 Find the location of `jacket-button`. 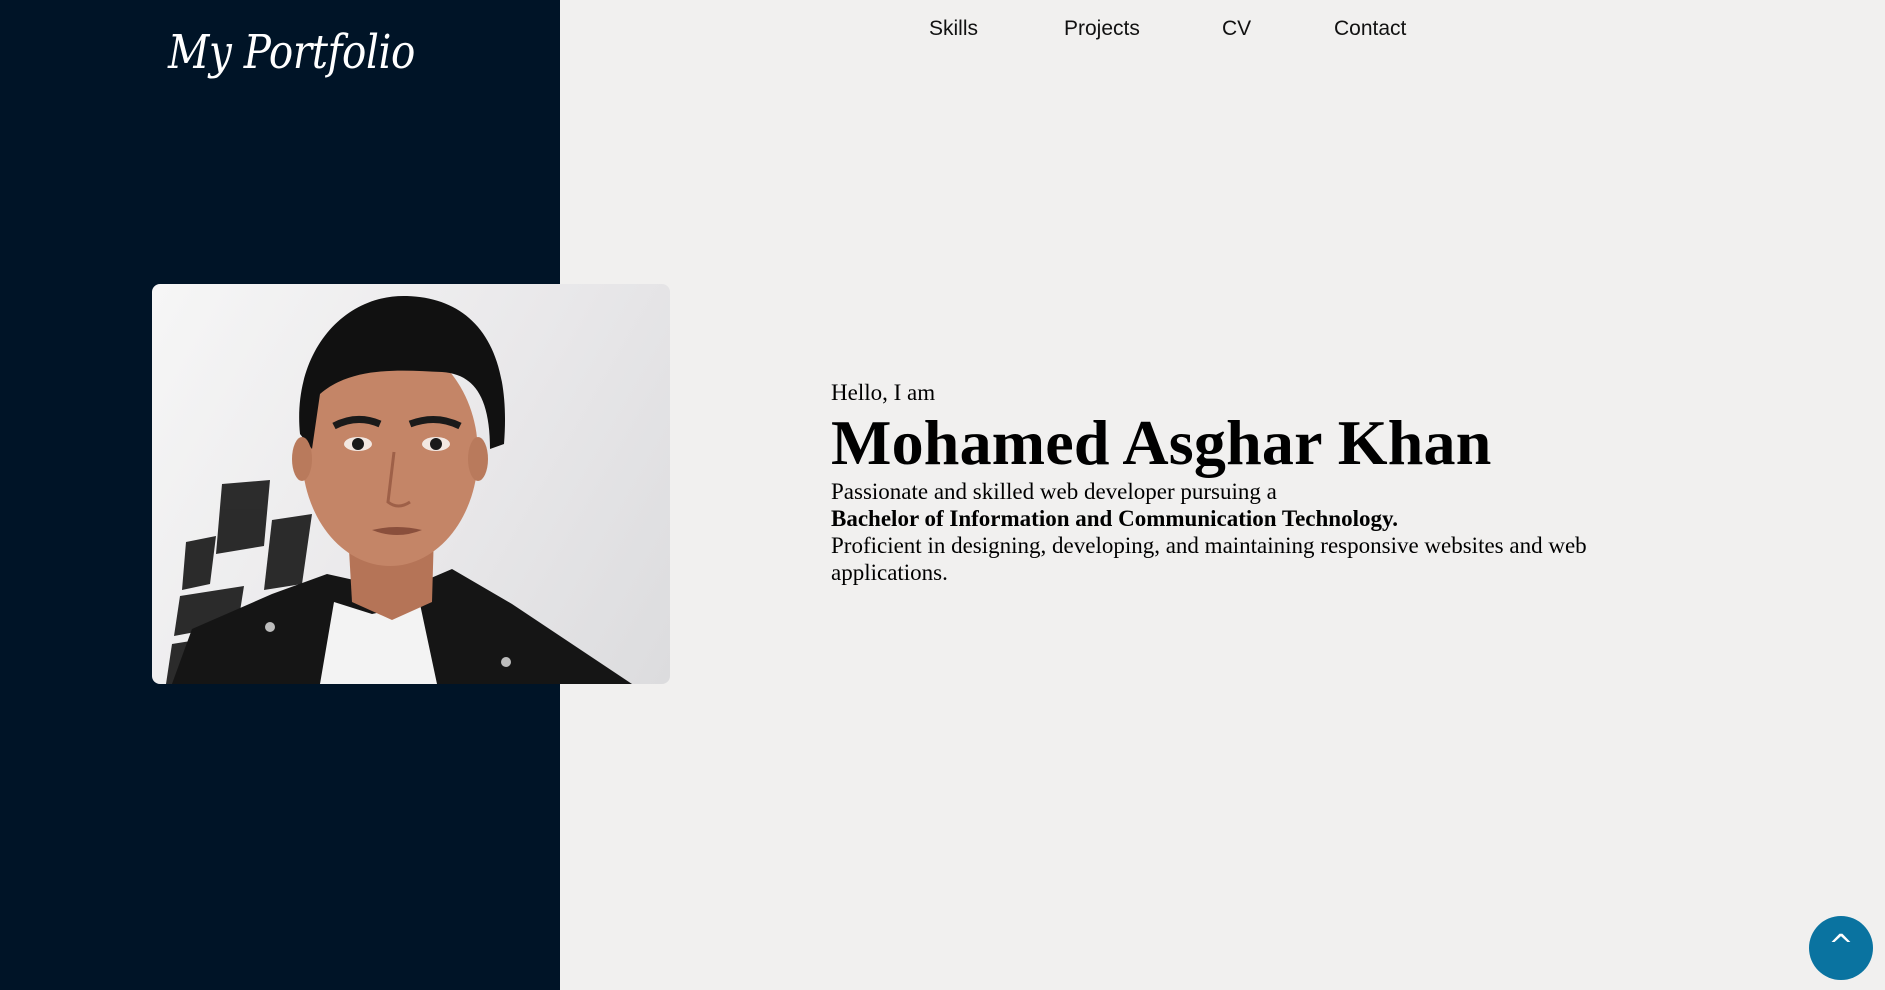

jacket-button is located at coordinates (270, 627).